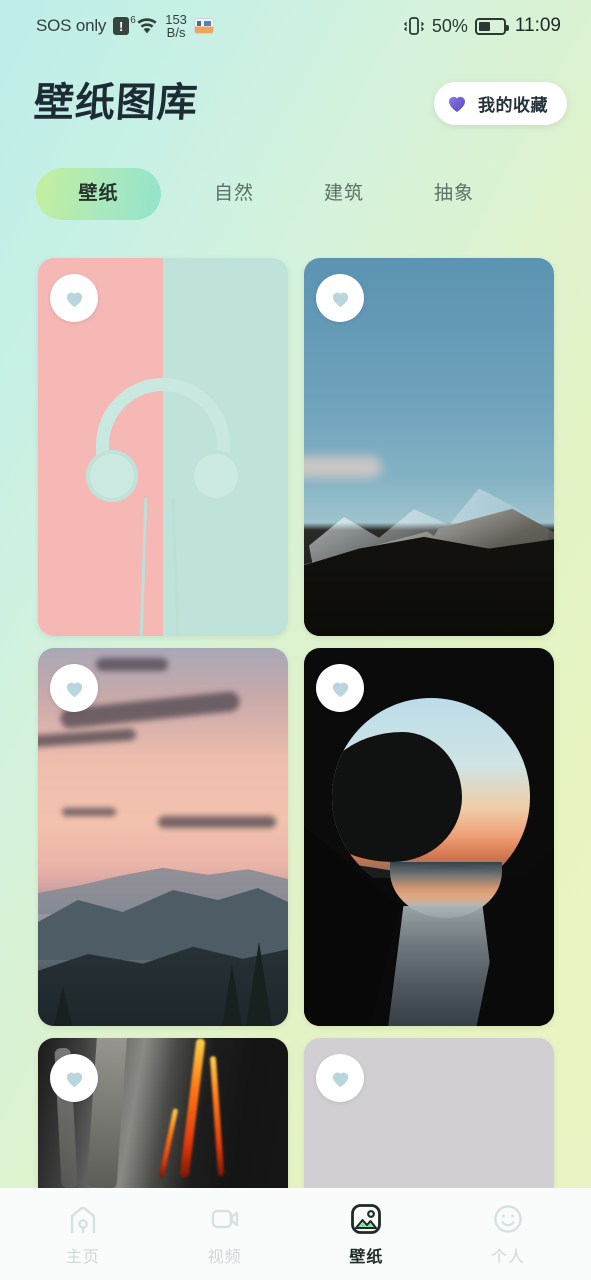  Describe the element at coordinates (176, 32) in the screenshot. I see `network-speed-unit: B/s` at that location.